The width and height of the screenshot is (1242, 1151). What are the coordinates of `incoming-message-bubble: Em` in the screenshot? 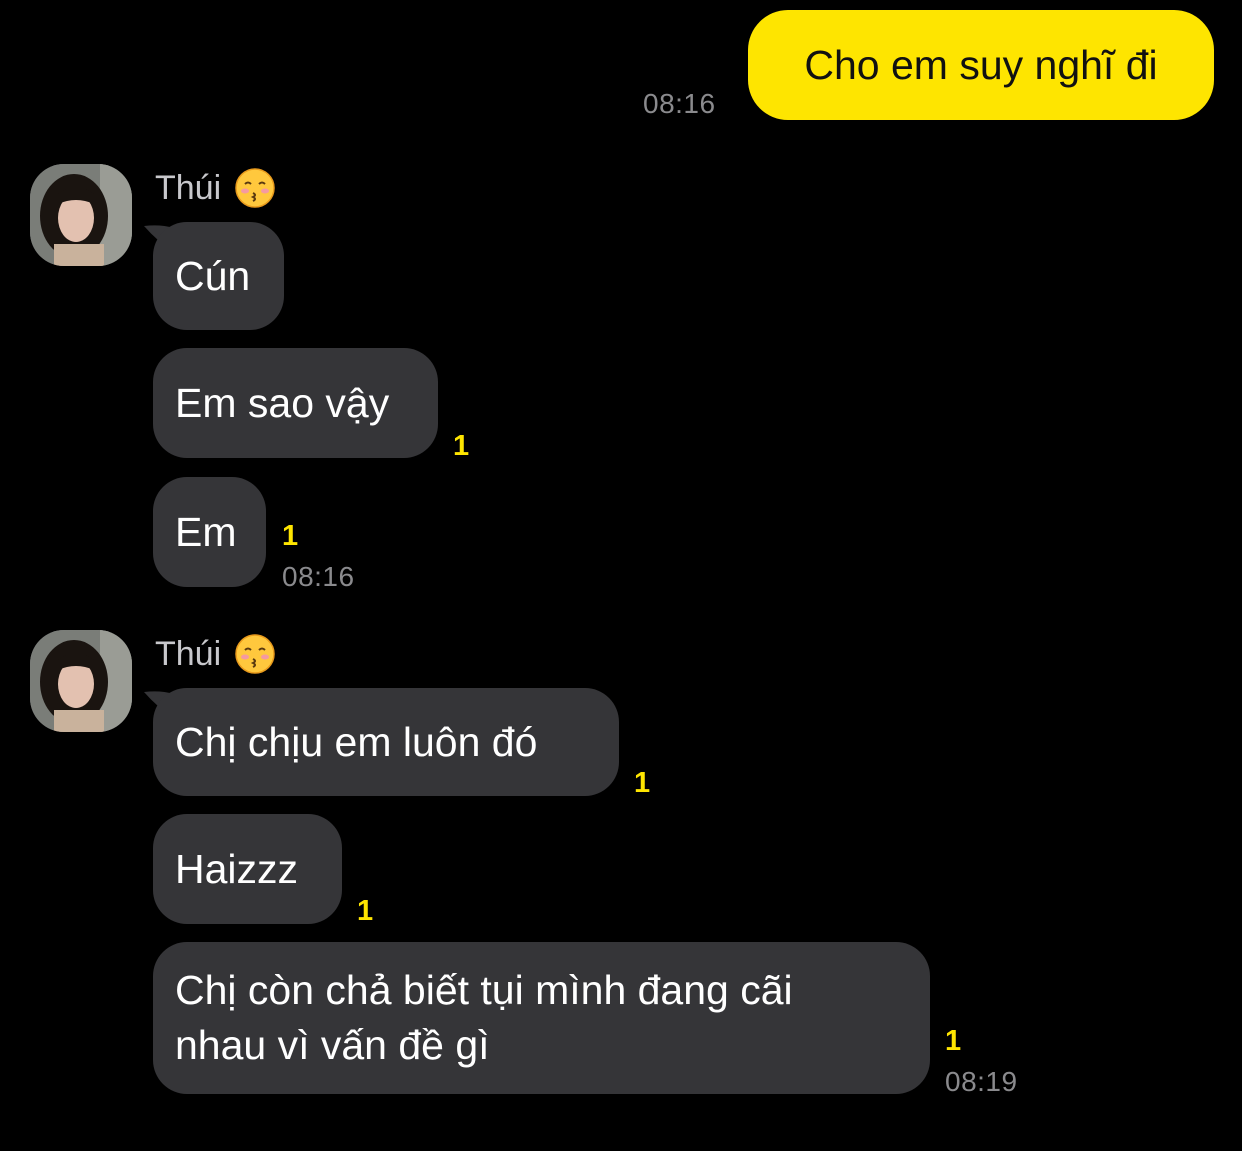 It's located at (209, 532).